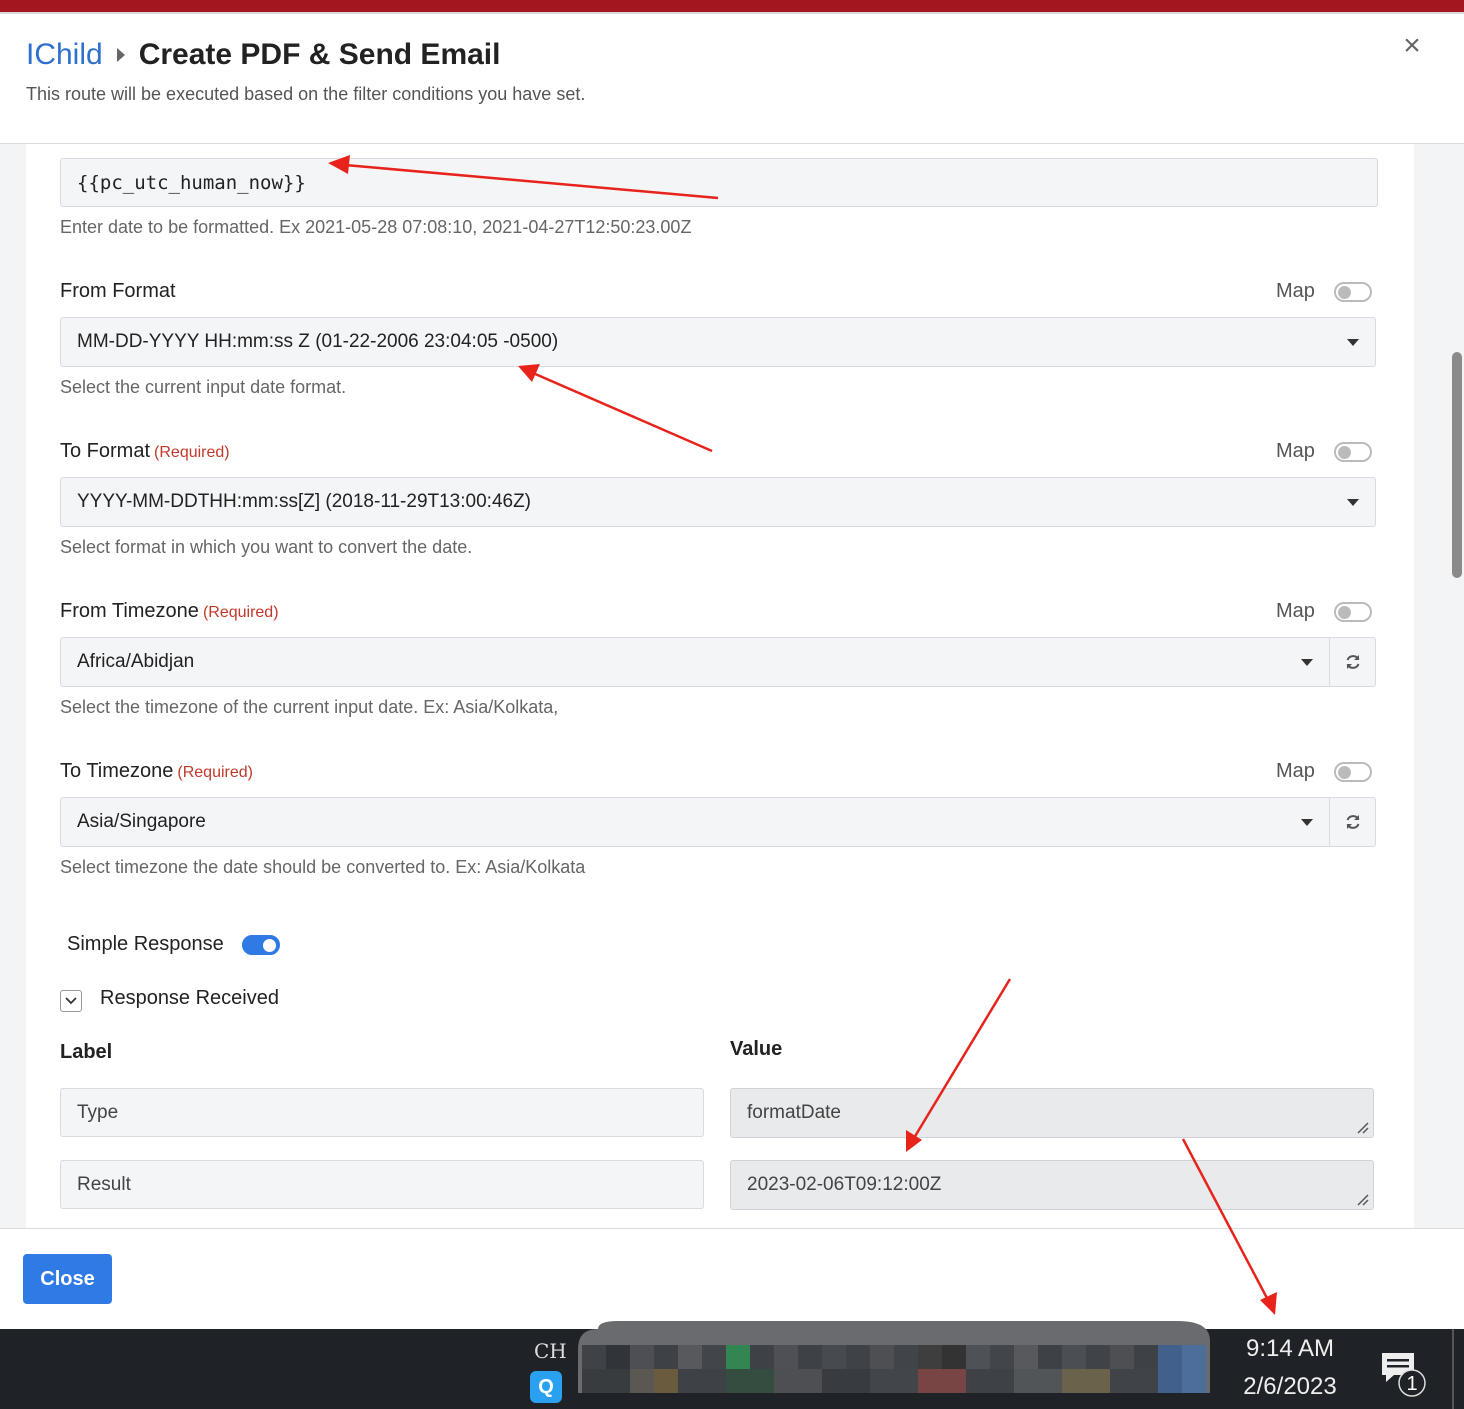  Describe the element at coordinates (1290, 1387) in the screenshot. I see `taskbar-clock-date: 2/6/2023` at that location.